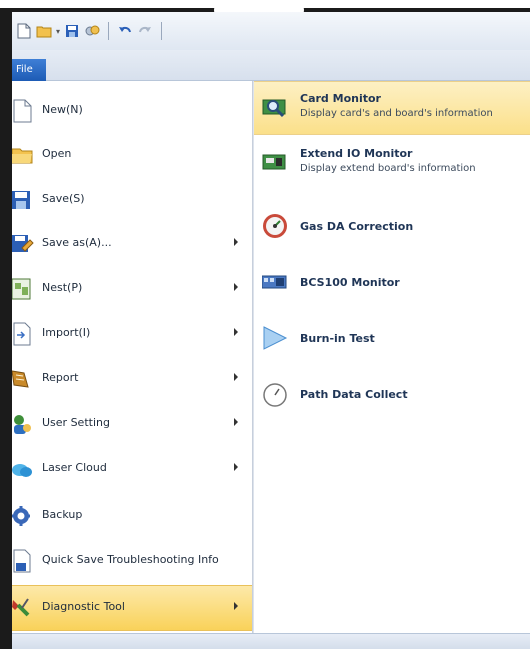 The height and width of the screenshot is (649, 530). Describe the element at coordinates (125, 31) in the screenshot. I see `undo-icon` at that location.